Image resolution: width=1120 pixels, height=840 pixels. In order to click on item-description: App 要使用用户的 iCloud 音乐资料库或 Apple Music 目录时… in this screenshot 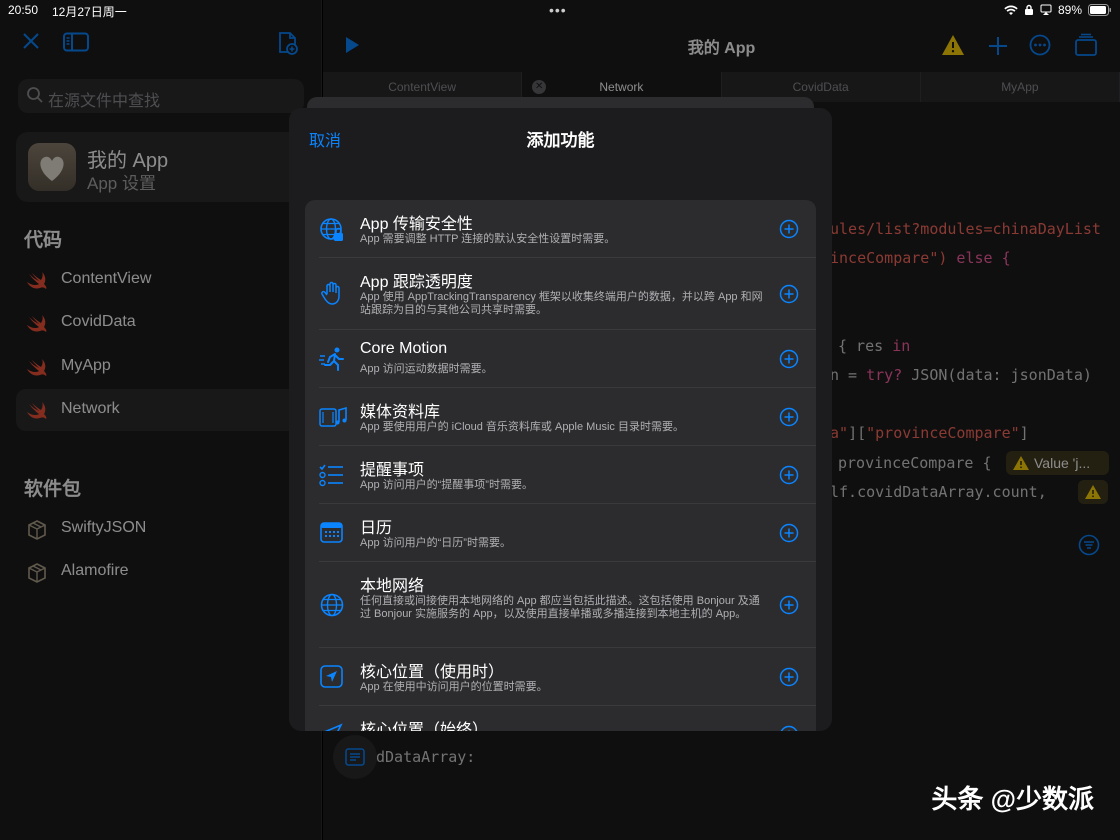, I will do `click(522, 427)`.